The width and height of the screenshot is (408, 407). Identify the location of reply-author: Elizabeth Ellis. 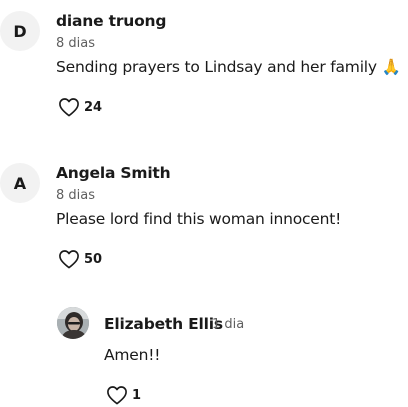
(163, 324).